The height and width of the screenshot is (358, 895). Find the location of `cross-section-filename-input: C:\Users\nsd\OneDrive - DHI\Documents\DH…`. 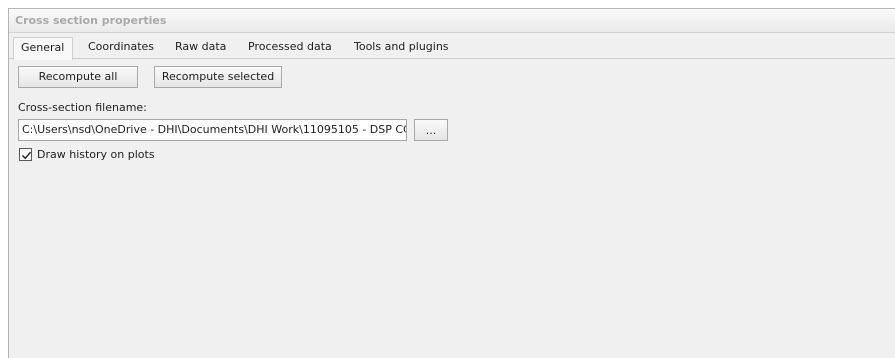

cross-section-filename-input: C:\Users\nsd\OneDrive - DHI\Documents\DH… is located at coordinates (212, 130).